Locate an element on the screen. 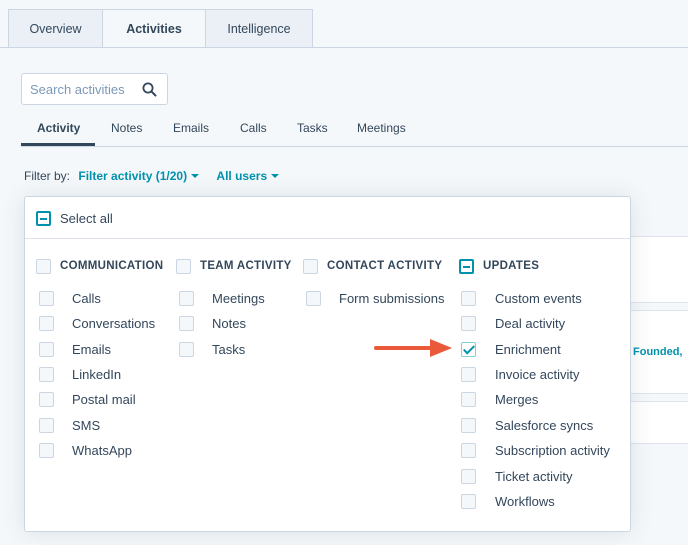 The width and height of the screenshot is (688, 545). option-ticket-activity: Ticket activity is located at coordinates (534, 476).